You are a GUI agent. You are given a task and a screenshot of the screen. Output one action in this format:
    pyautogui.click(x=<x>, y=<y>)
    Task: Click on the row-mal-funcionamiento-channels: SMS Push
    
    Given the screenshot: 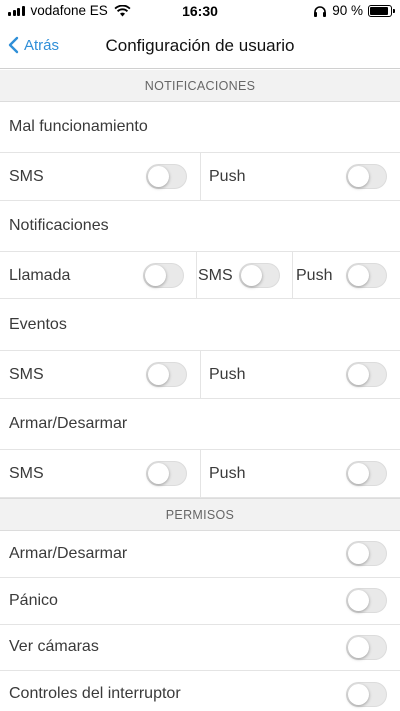 What is the action you would take?
    pyautogui.click(x=200, y=177)
    